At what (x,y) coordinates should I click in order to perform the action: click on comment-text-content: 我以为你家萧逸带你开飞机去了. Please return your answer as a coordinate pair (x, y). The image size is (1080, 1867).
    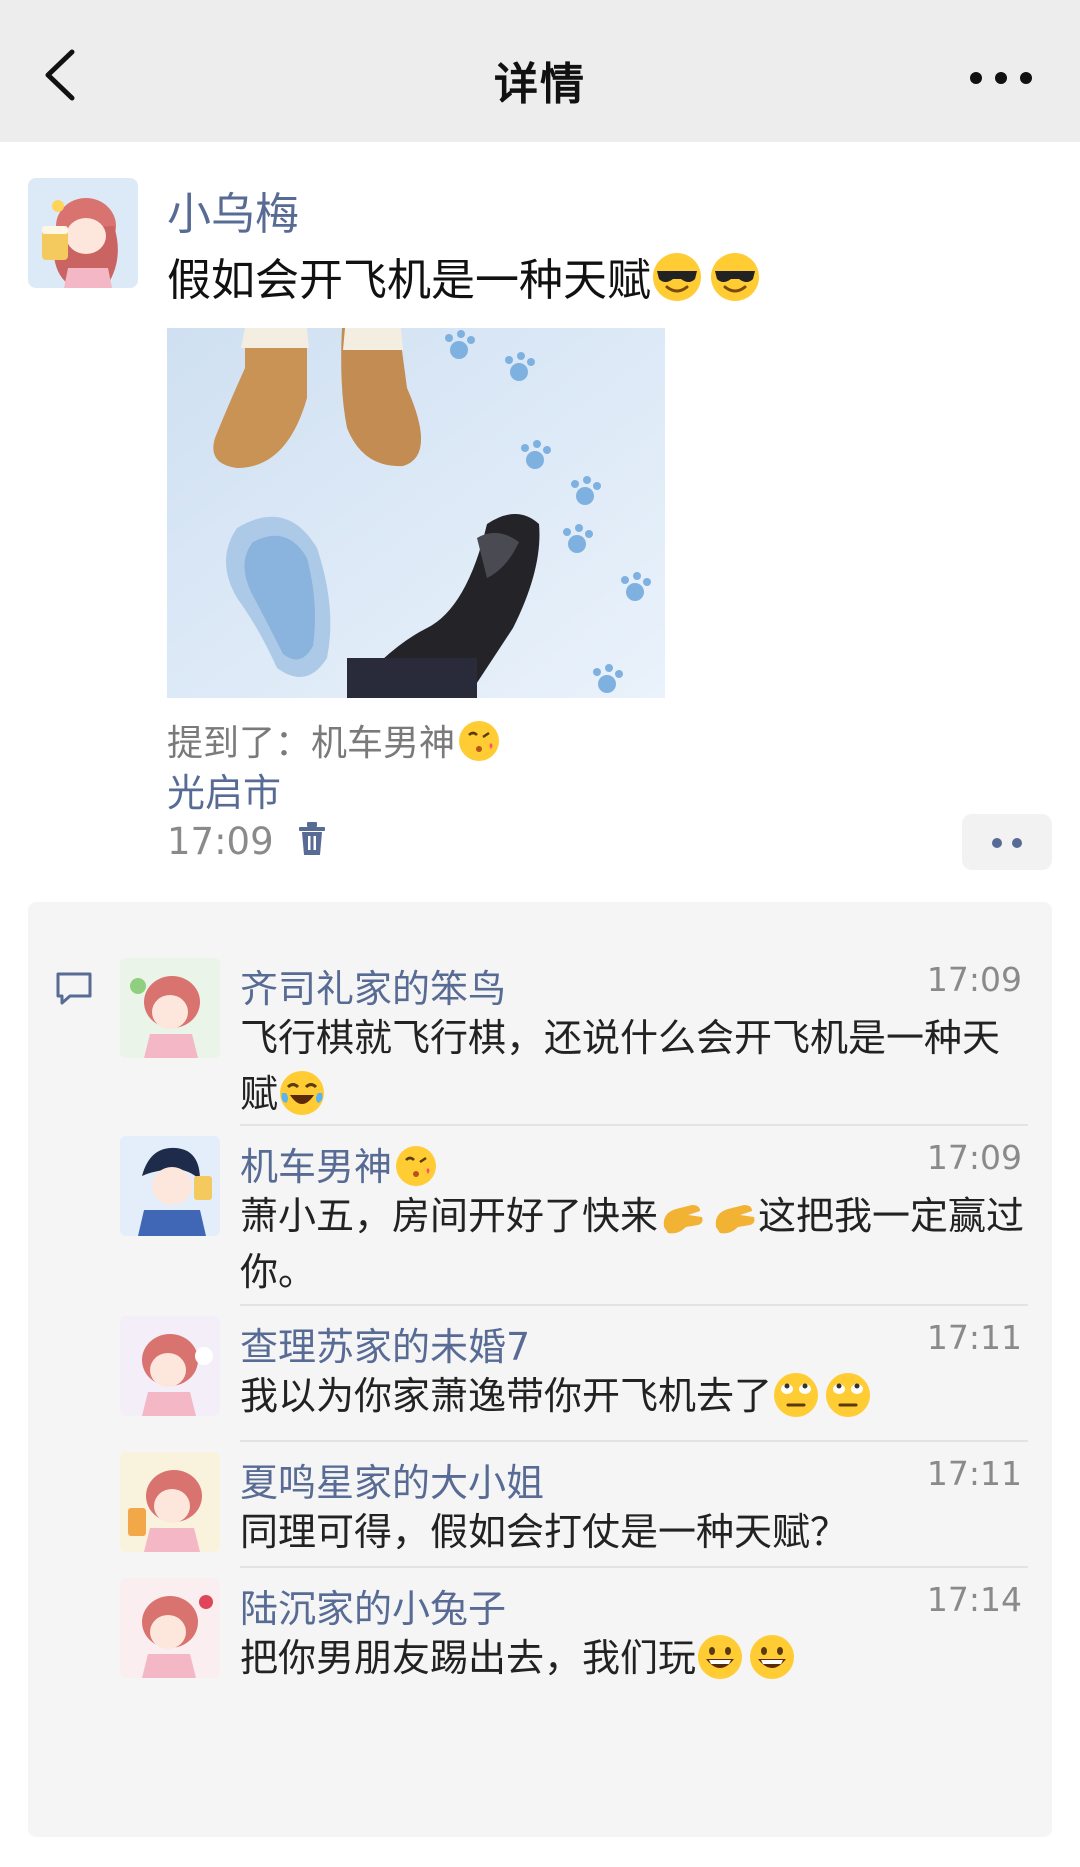
    Looking at the image, I should click on (506, 1396).